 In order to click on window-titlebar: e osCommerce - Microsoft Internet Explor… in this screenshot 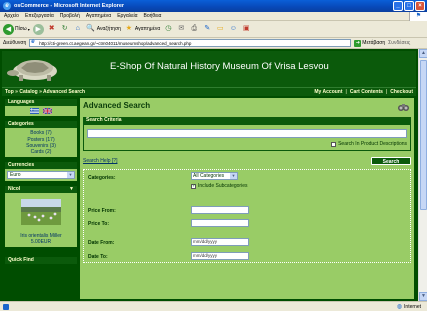, I will do `click(213, 6)`.